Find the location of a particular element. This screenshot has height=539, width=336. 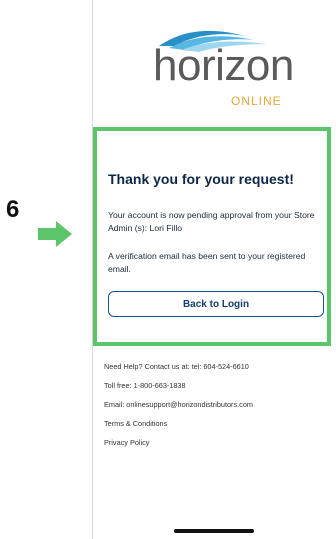

logo-wordmark: horizon is located at coordinates (223, 65).